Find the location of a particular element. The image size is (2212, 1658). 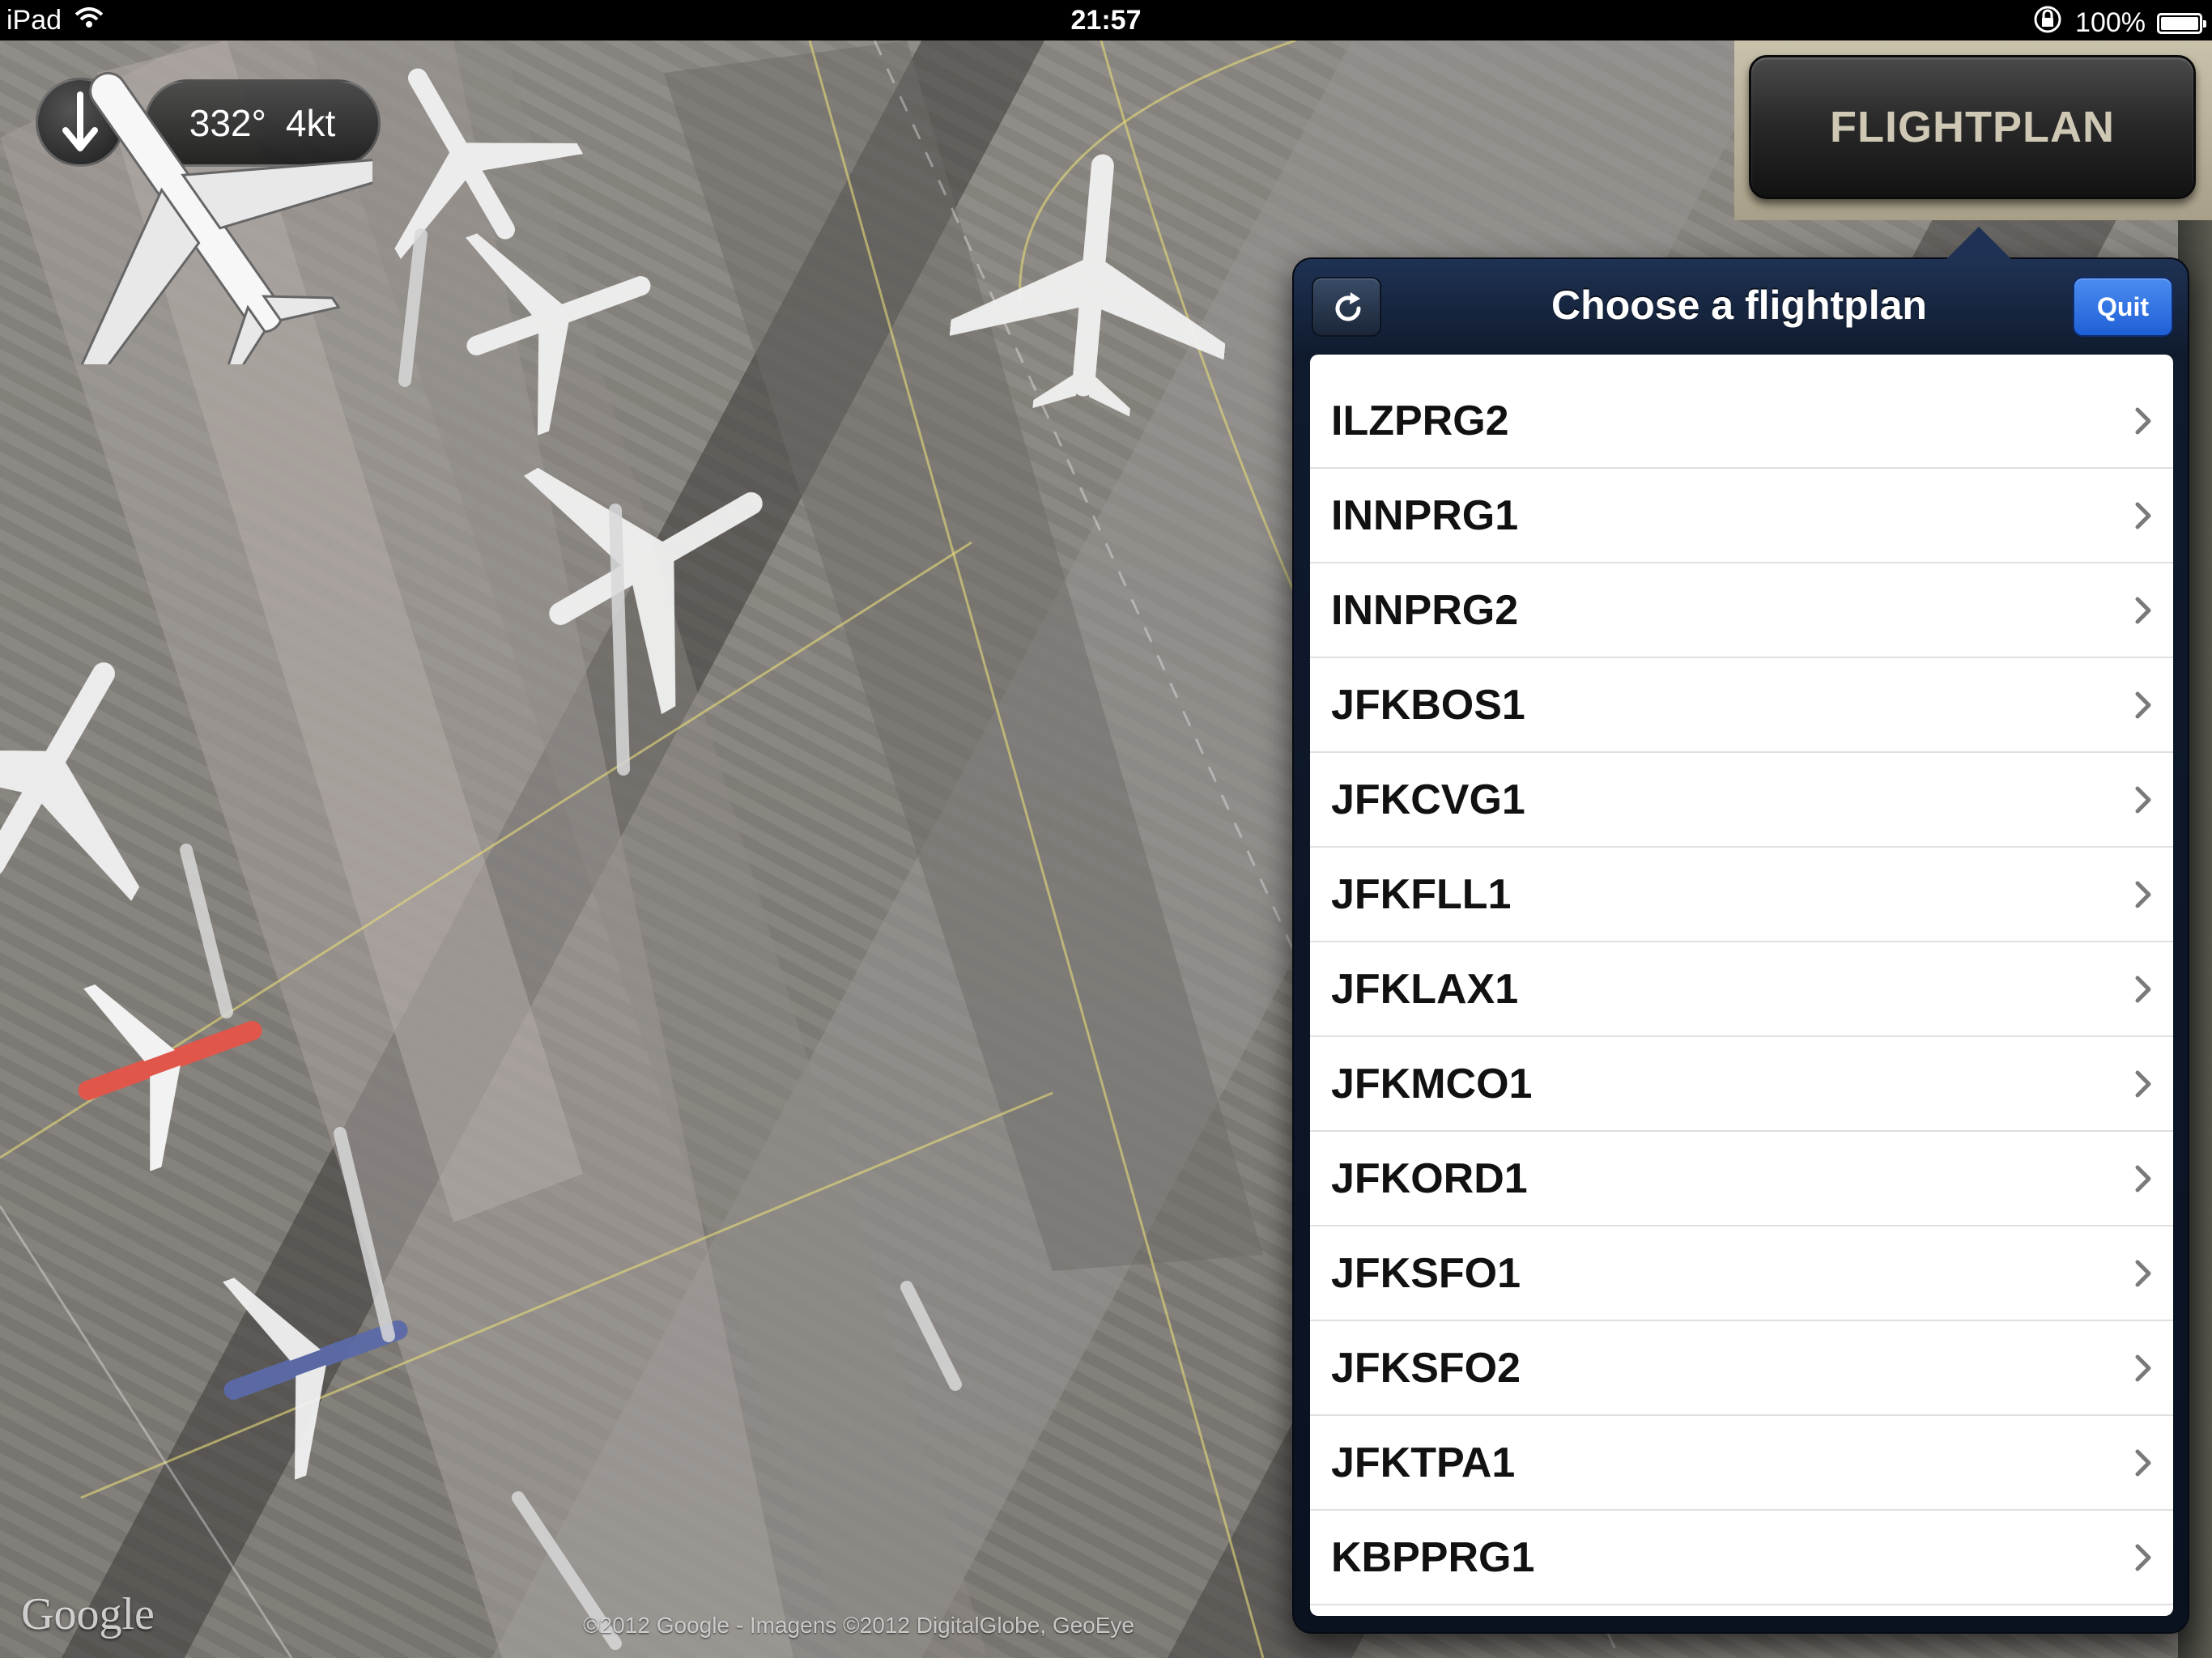

list-item-label: JFKTPA1 is located at coordinates (1423, 1462).